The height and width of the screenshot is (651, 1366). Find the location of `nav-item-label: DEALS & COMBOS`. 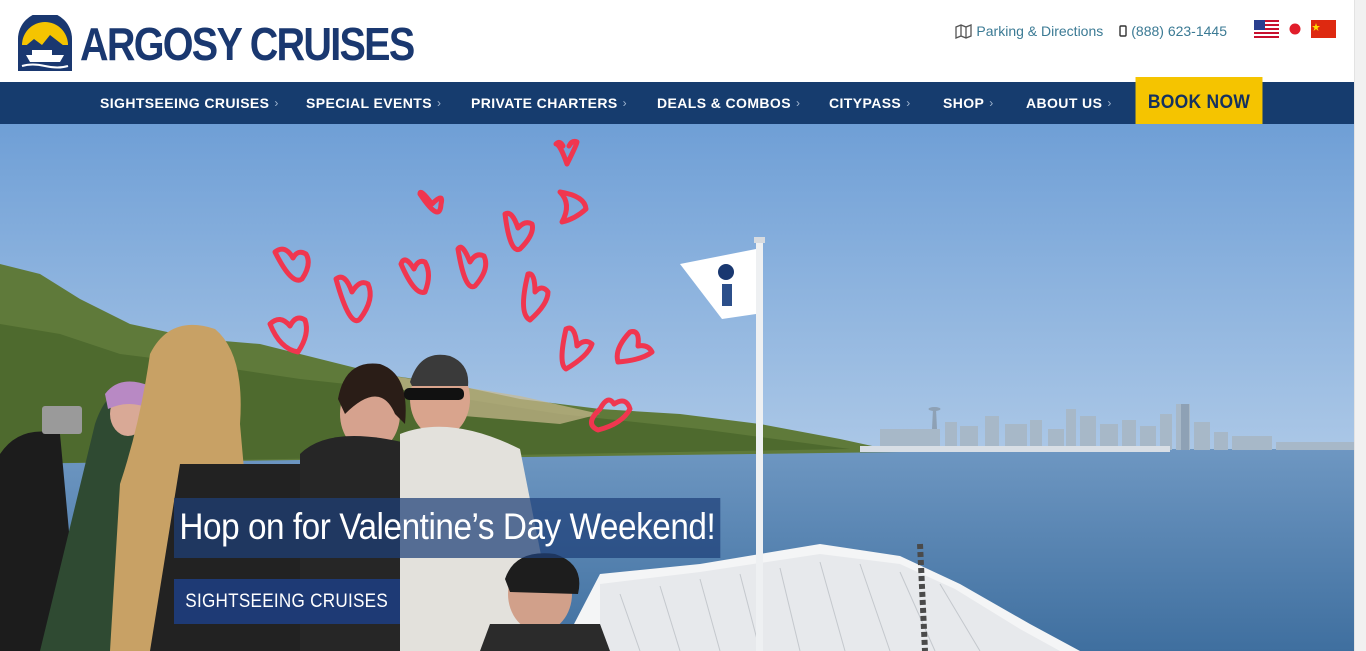

nav-item-label: DEALS & COMBOS is located at coordinates (724, 103).